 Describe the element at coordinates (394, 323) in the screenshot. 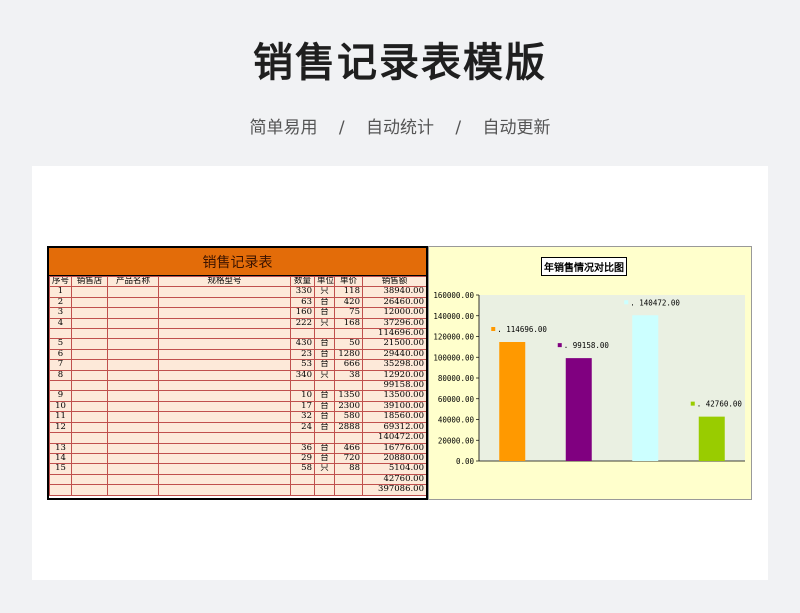

I see `table-cell: 37296.00` at that location.